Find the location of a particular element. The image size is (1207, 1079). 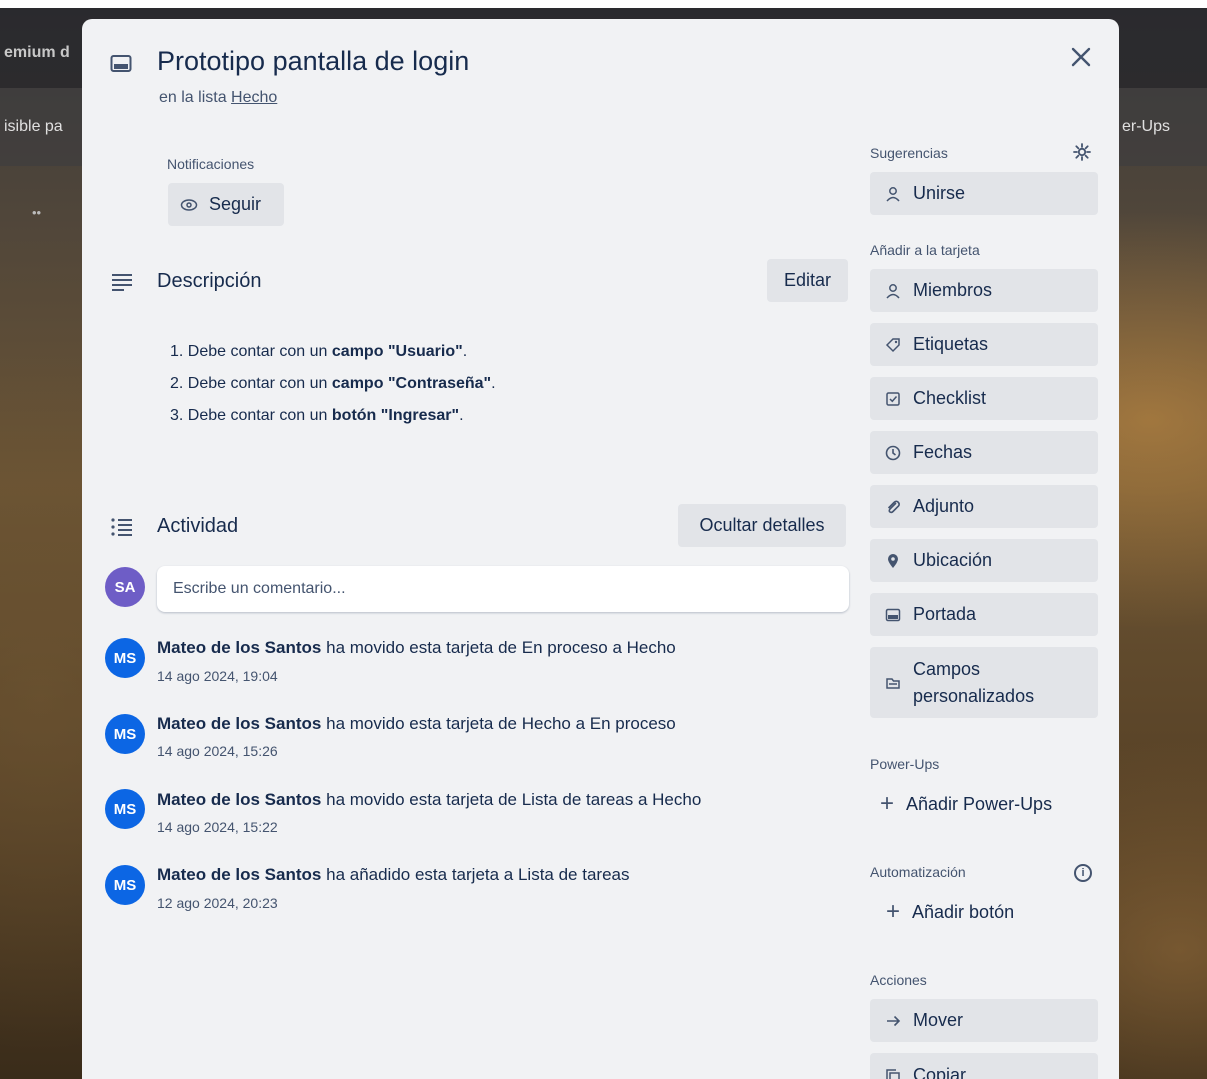

add-to-card-label: Añadir a la tarjeta is located at coordinates (925, 250).